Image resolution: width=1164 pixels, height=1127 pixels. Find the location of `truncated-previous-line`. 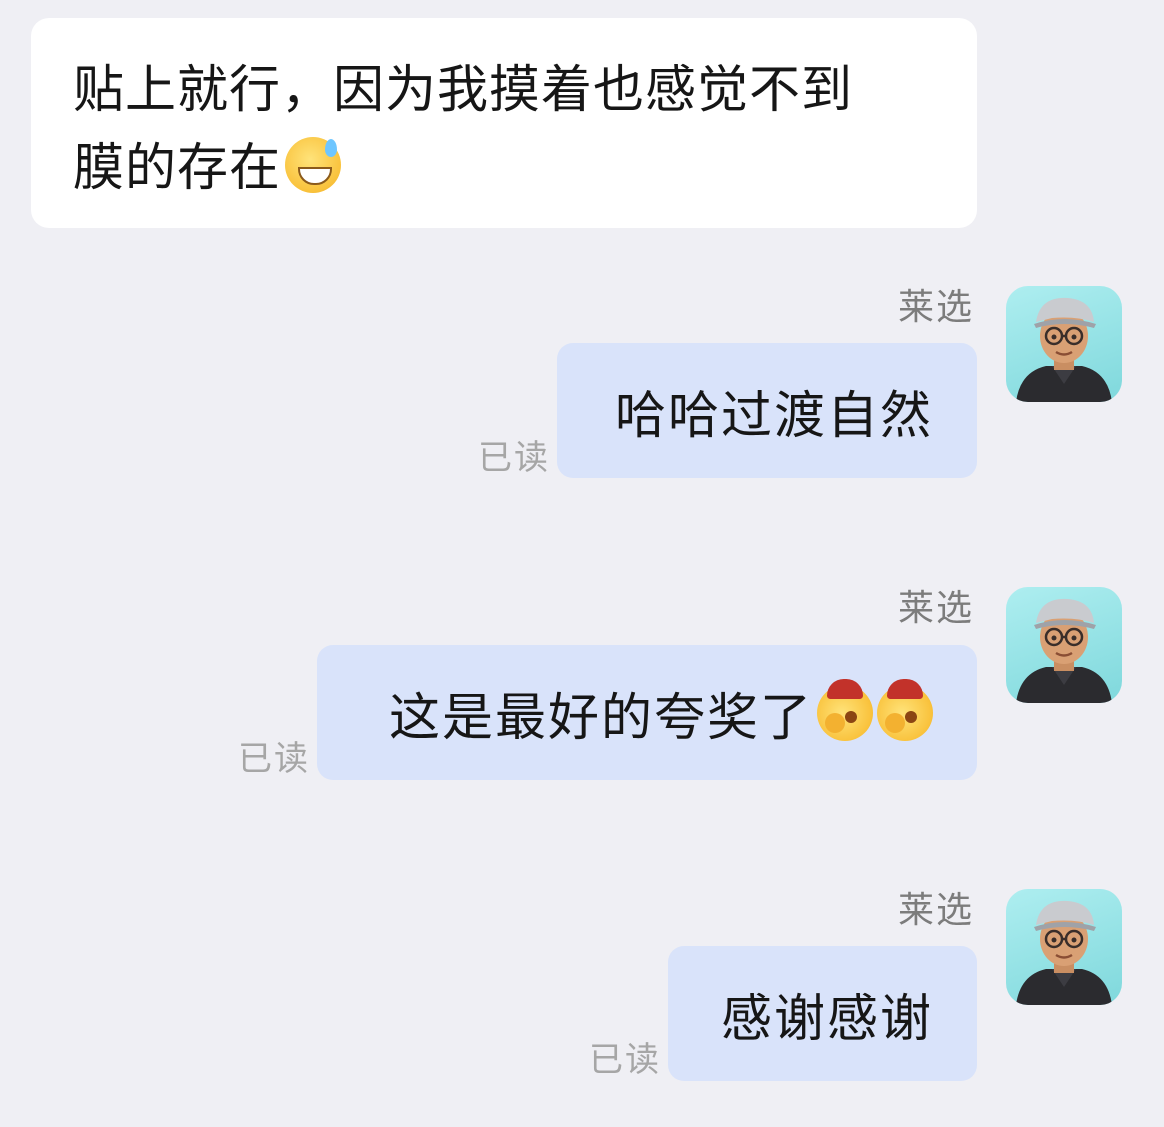

truncated-previous-line is located at coordinates (194, 2).